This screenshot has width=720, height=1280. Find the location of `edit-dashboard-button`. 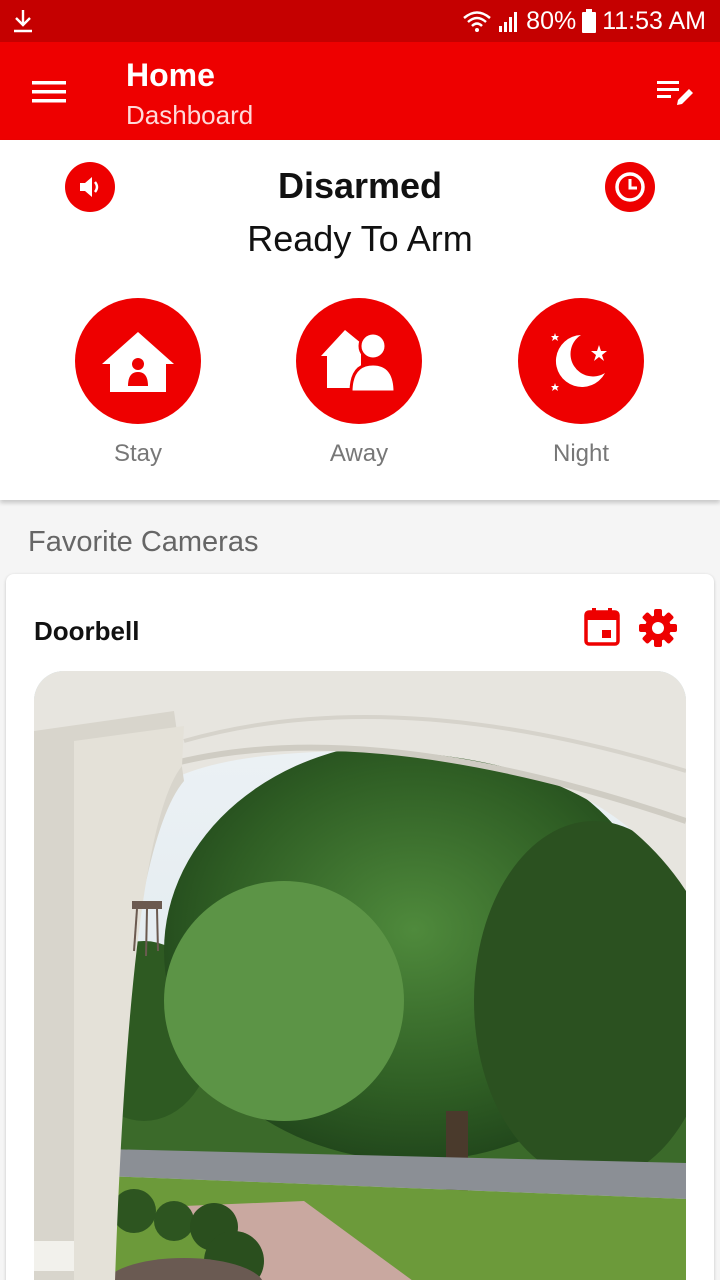

edit-dashboard-button is located at coordinates (676, 92).